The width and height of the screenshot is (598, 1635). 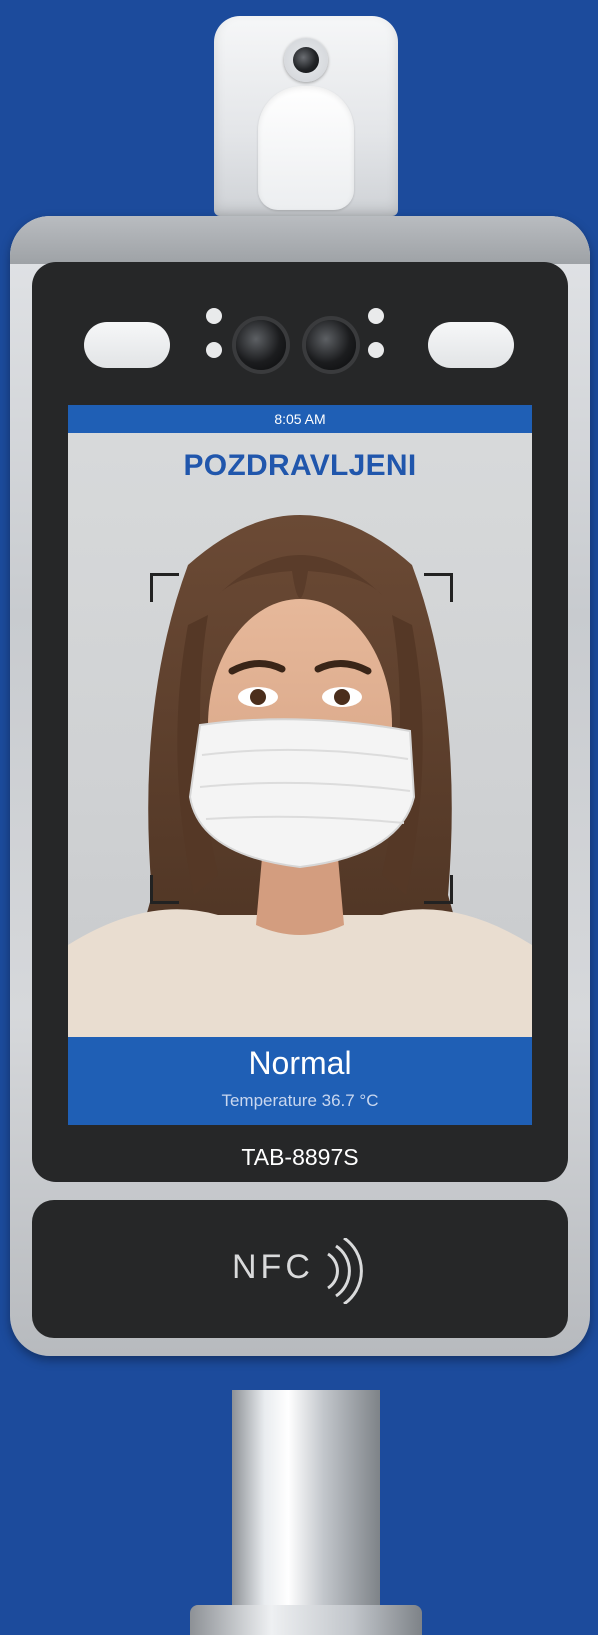 What do you see at coordinates (300, 1063) in the screenshot?
I see `status-text: Normal` at bounding box center [300, 1063].